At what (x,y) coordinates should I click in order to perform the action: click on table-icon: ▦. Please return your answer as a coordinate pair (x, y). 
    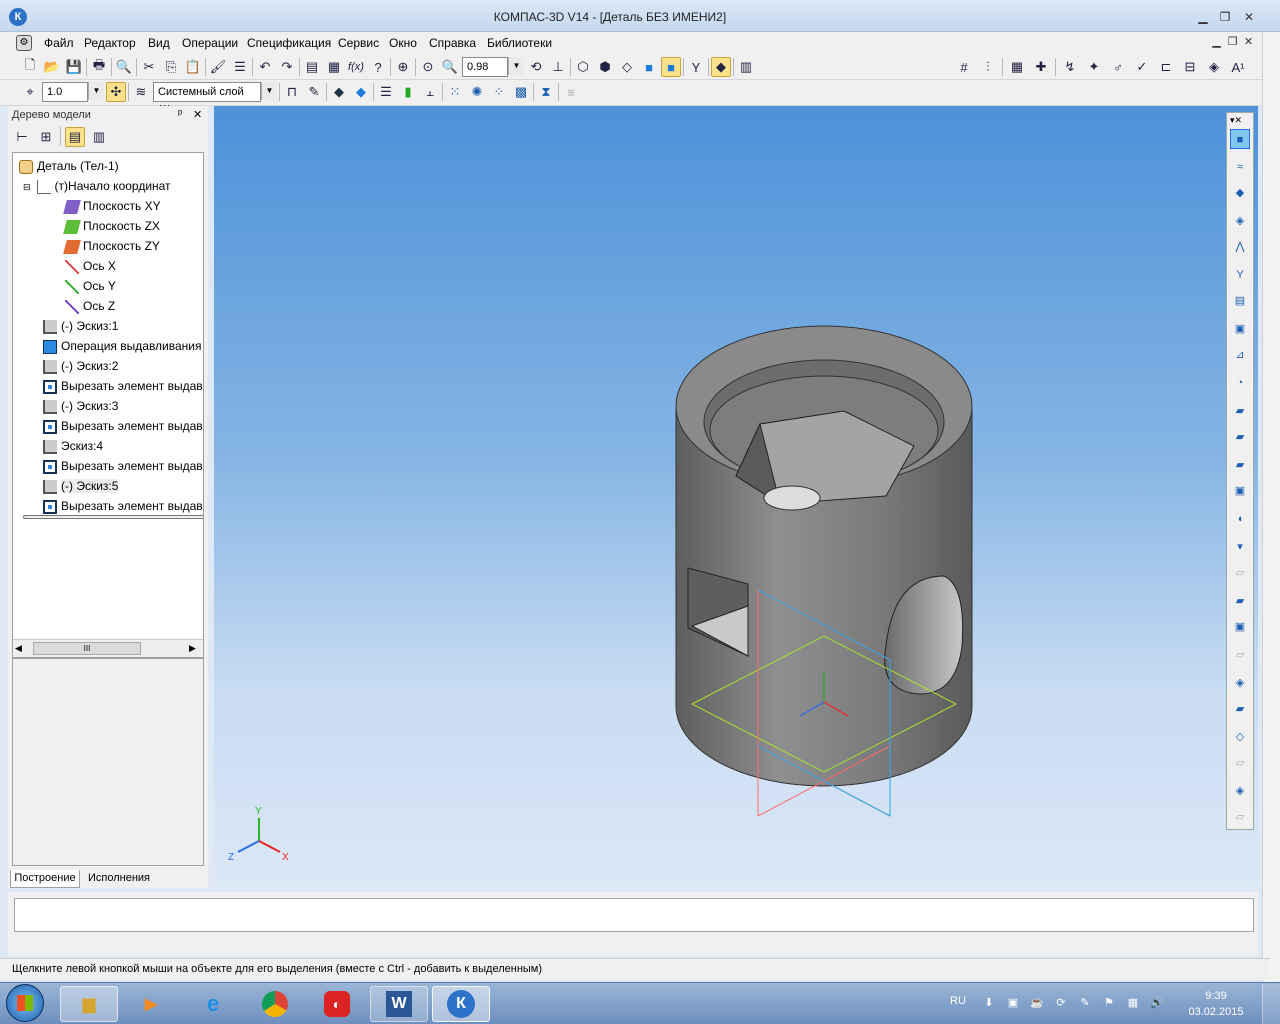
    Looking at the image, I should click on (1017, 67).